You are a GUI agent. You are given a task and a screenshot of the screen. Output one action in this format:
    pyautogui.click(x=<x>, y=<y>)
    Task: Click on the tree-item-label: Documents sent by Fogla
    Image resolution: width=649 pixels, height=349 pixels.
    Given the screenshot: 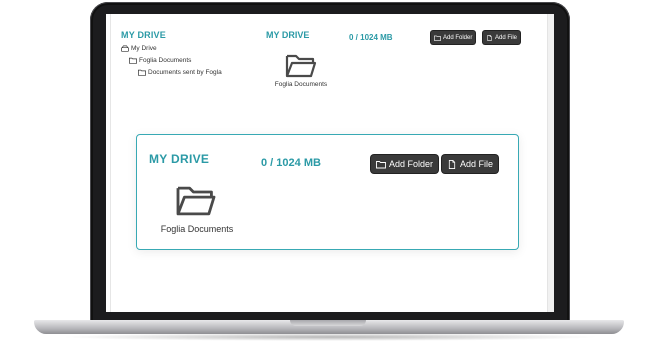 What is the action you would take?
    pyautogui.click(x=185, y=72)
    